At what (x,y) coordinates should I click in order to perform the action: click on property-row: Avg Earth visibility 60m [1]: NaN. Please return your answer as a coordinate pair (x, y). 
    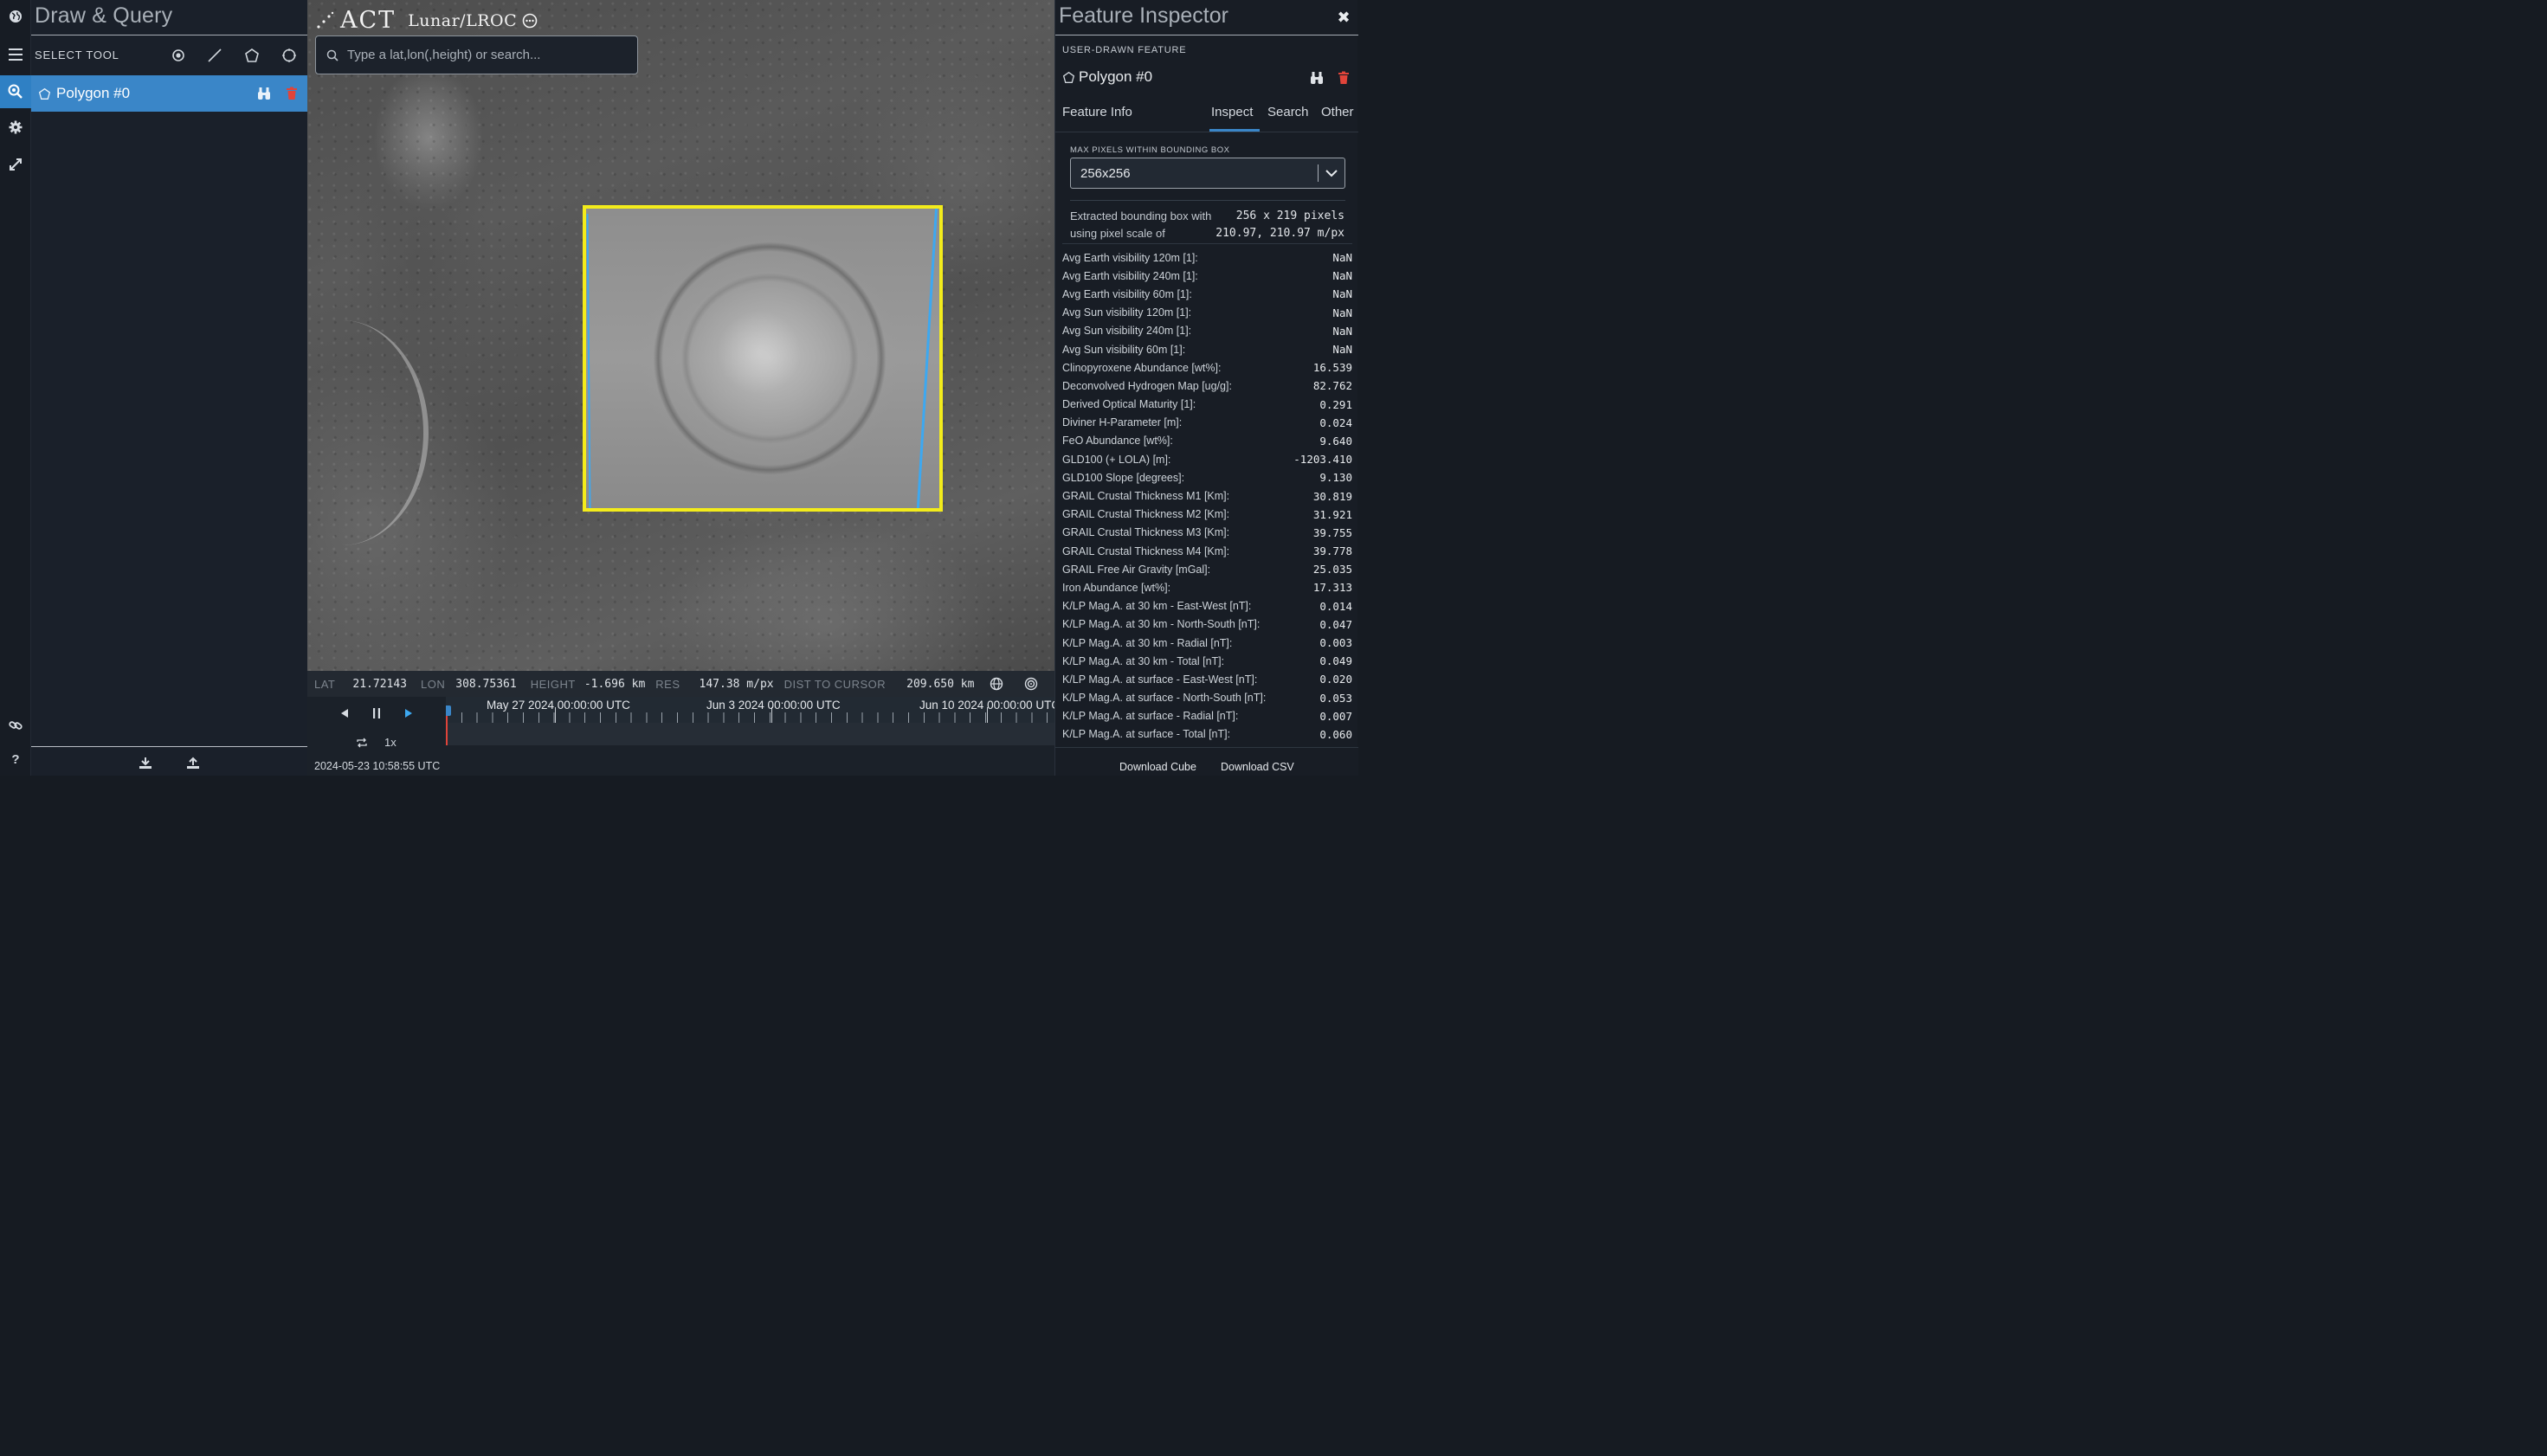
    Looking at the image, I should click on (1207, 294).